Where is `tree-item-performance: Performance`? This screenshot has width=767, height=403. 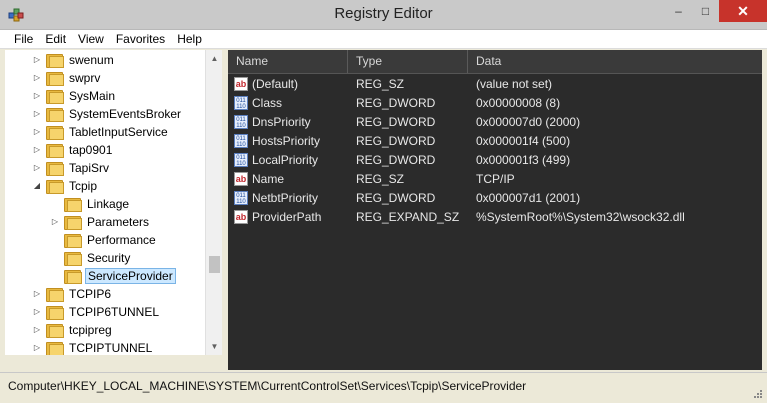
tree-item-performance: Performance is located at coordinates (104, 240).